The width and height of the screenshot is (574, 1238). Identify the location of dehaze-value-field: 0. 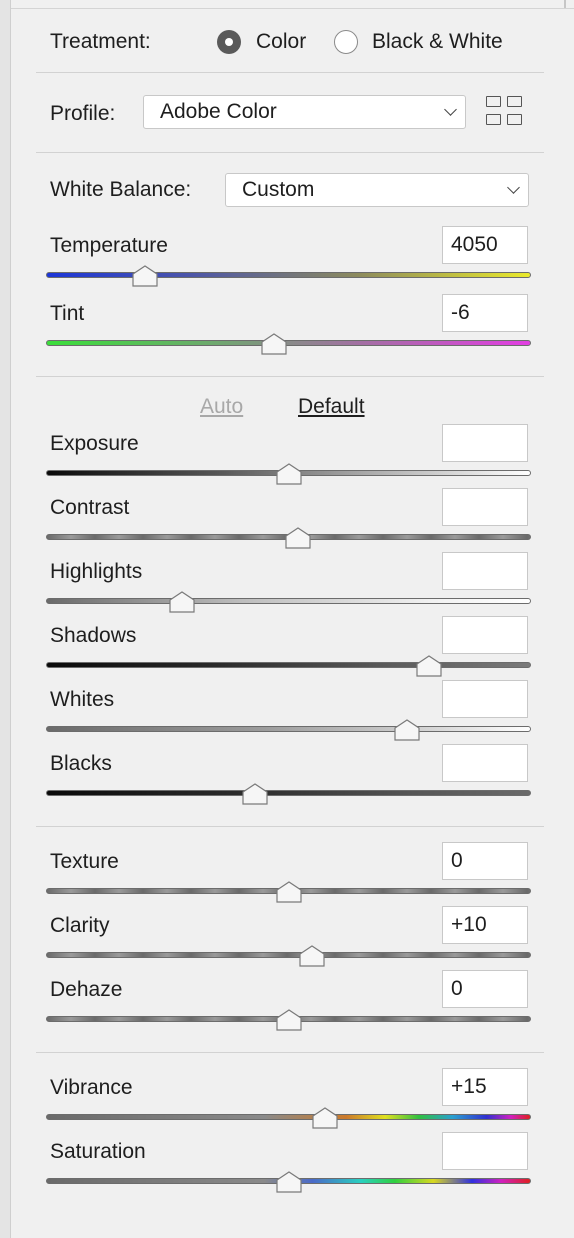
(485, 989).